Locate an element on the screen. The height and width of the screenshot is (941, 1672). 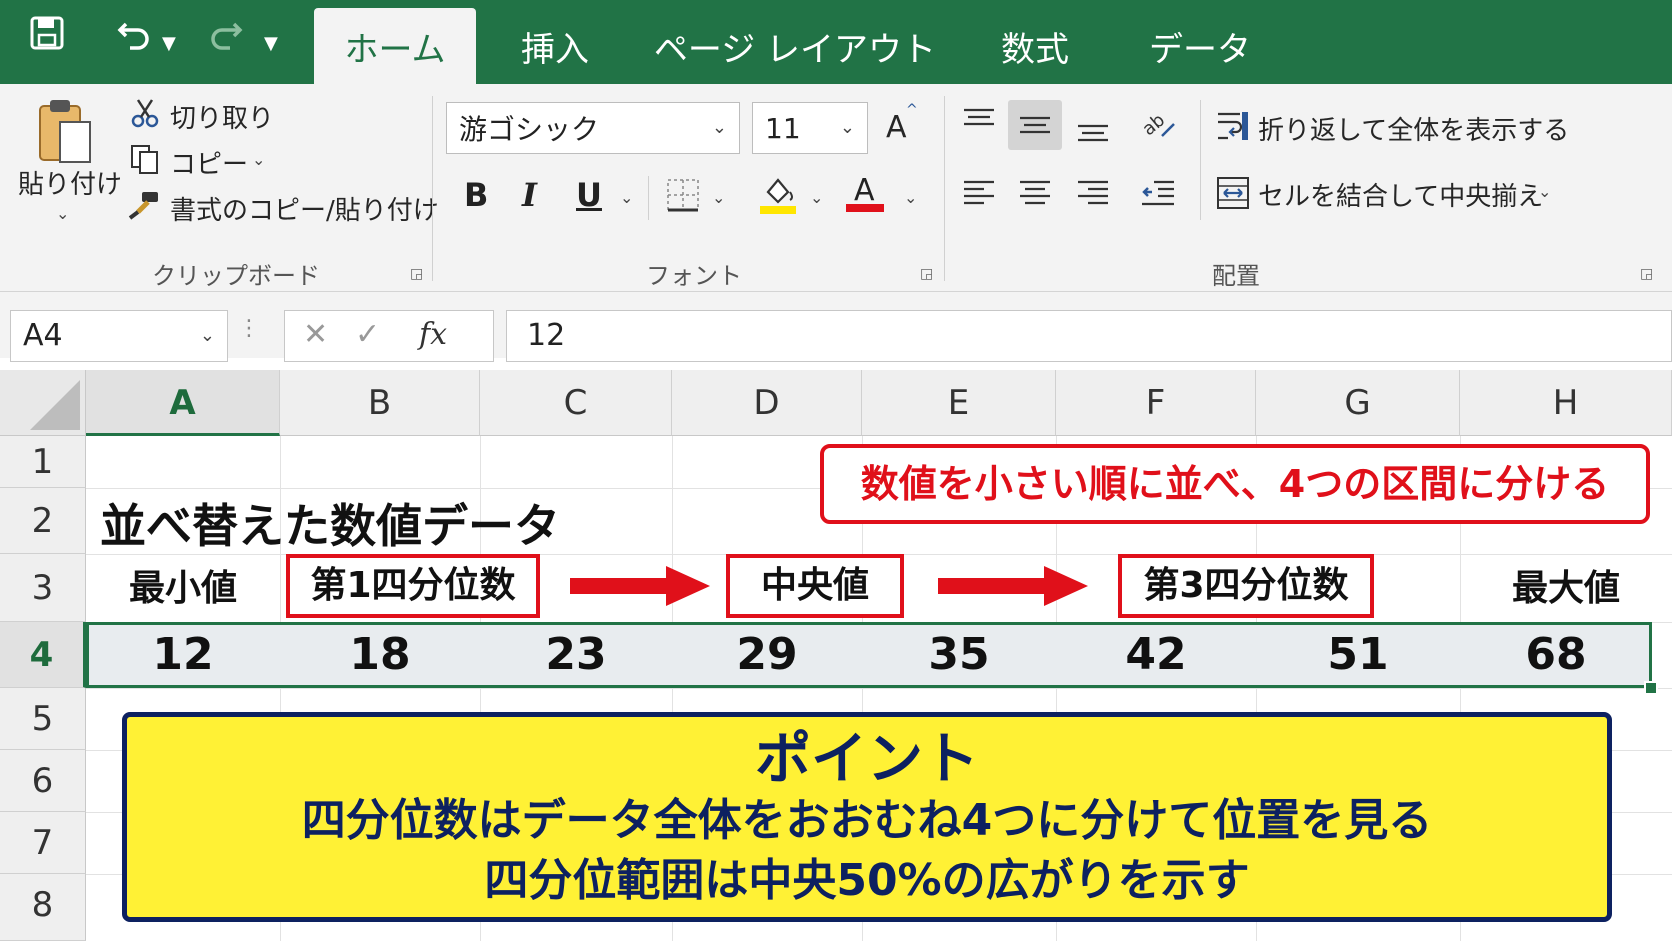
median-label: 中央値 is located at coordinates (815, 586).